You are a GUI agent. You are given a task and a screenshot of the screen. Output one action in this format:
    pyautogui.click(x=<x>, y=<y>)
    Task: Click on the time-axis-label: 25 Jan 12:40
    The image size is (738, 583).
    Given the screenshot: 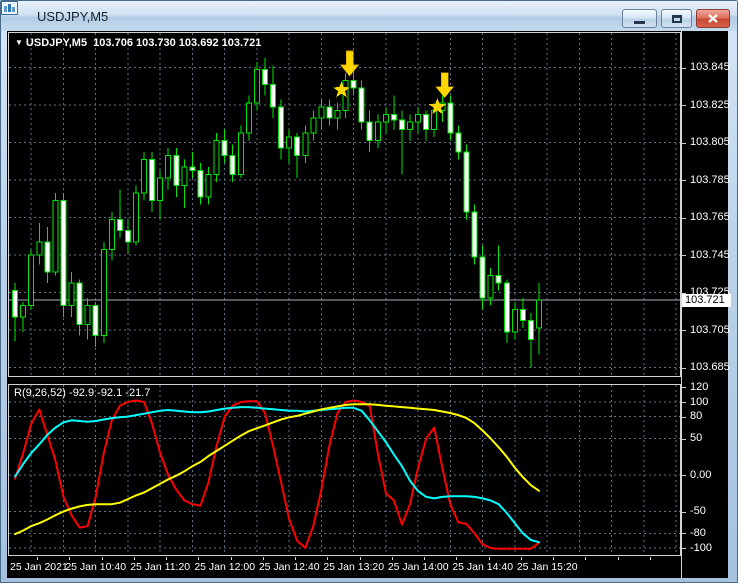 What is the action you would take?
    pyautogui.click(x=289, y=567)
    